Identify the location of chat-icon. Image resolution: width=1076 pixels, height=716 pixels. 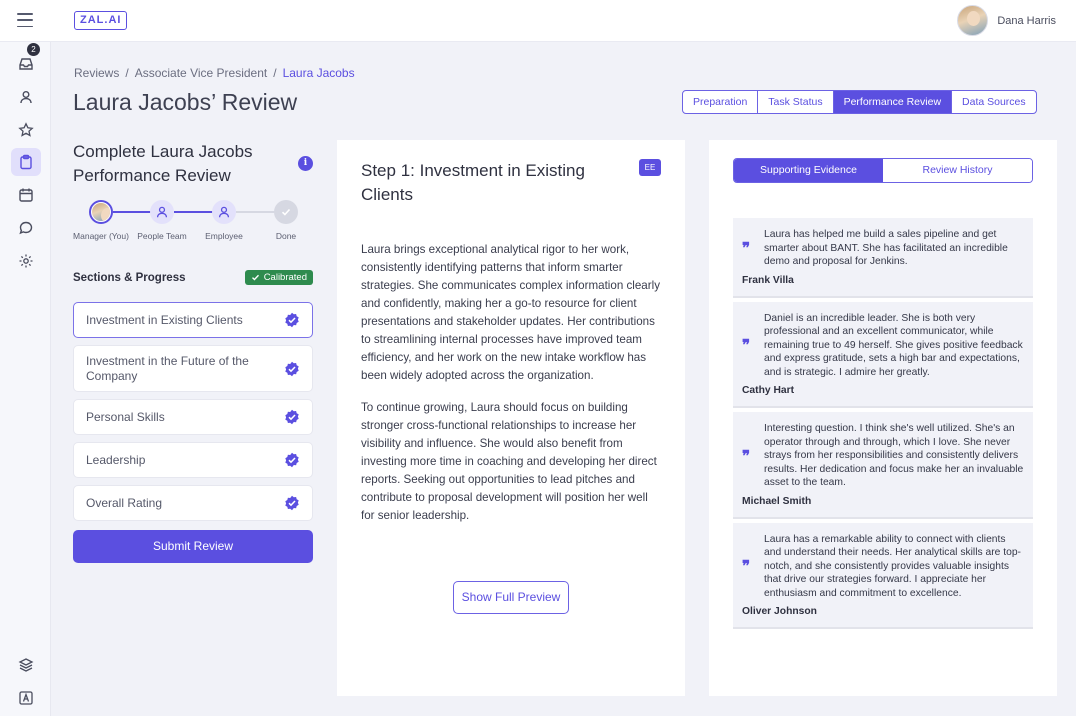
(26, 228).